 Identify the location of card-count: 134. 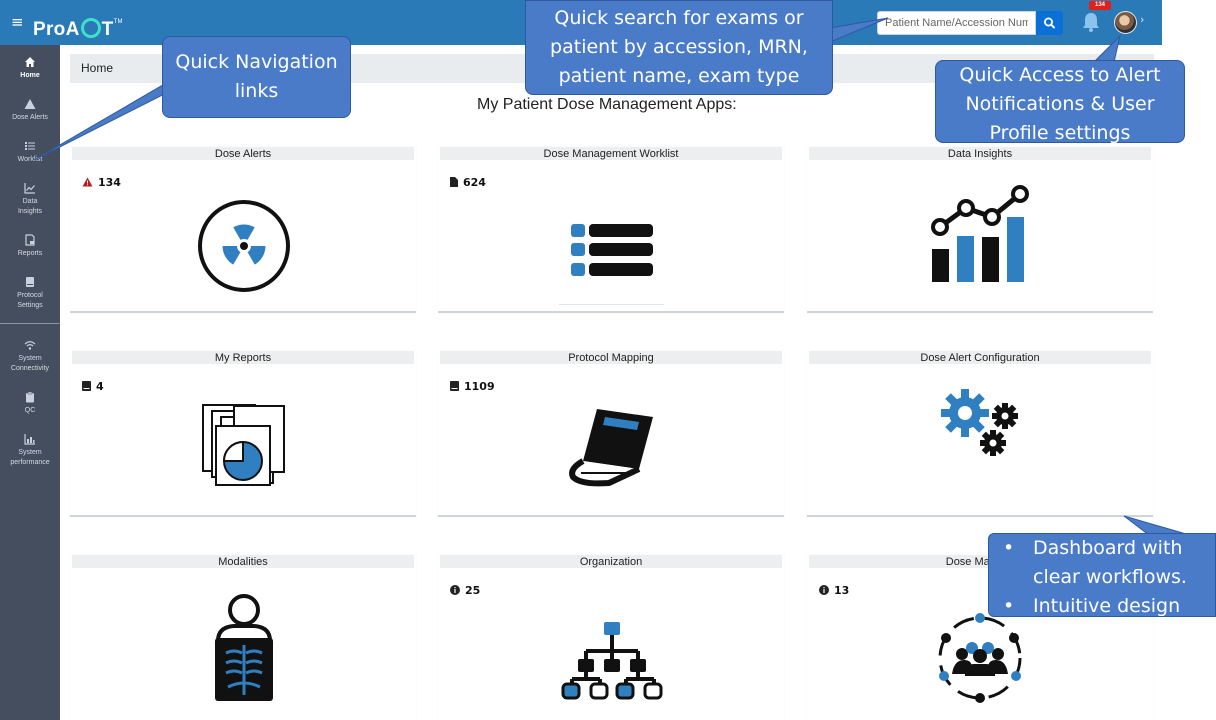
(101, 182).